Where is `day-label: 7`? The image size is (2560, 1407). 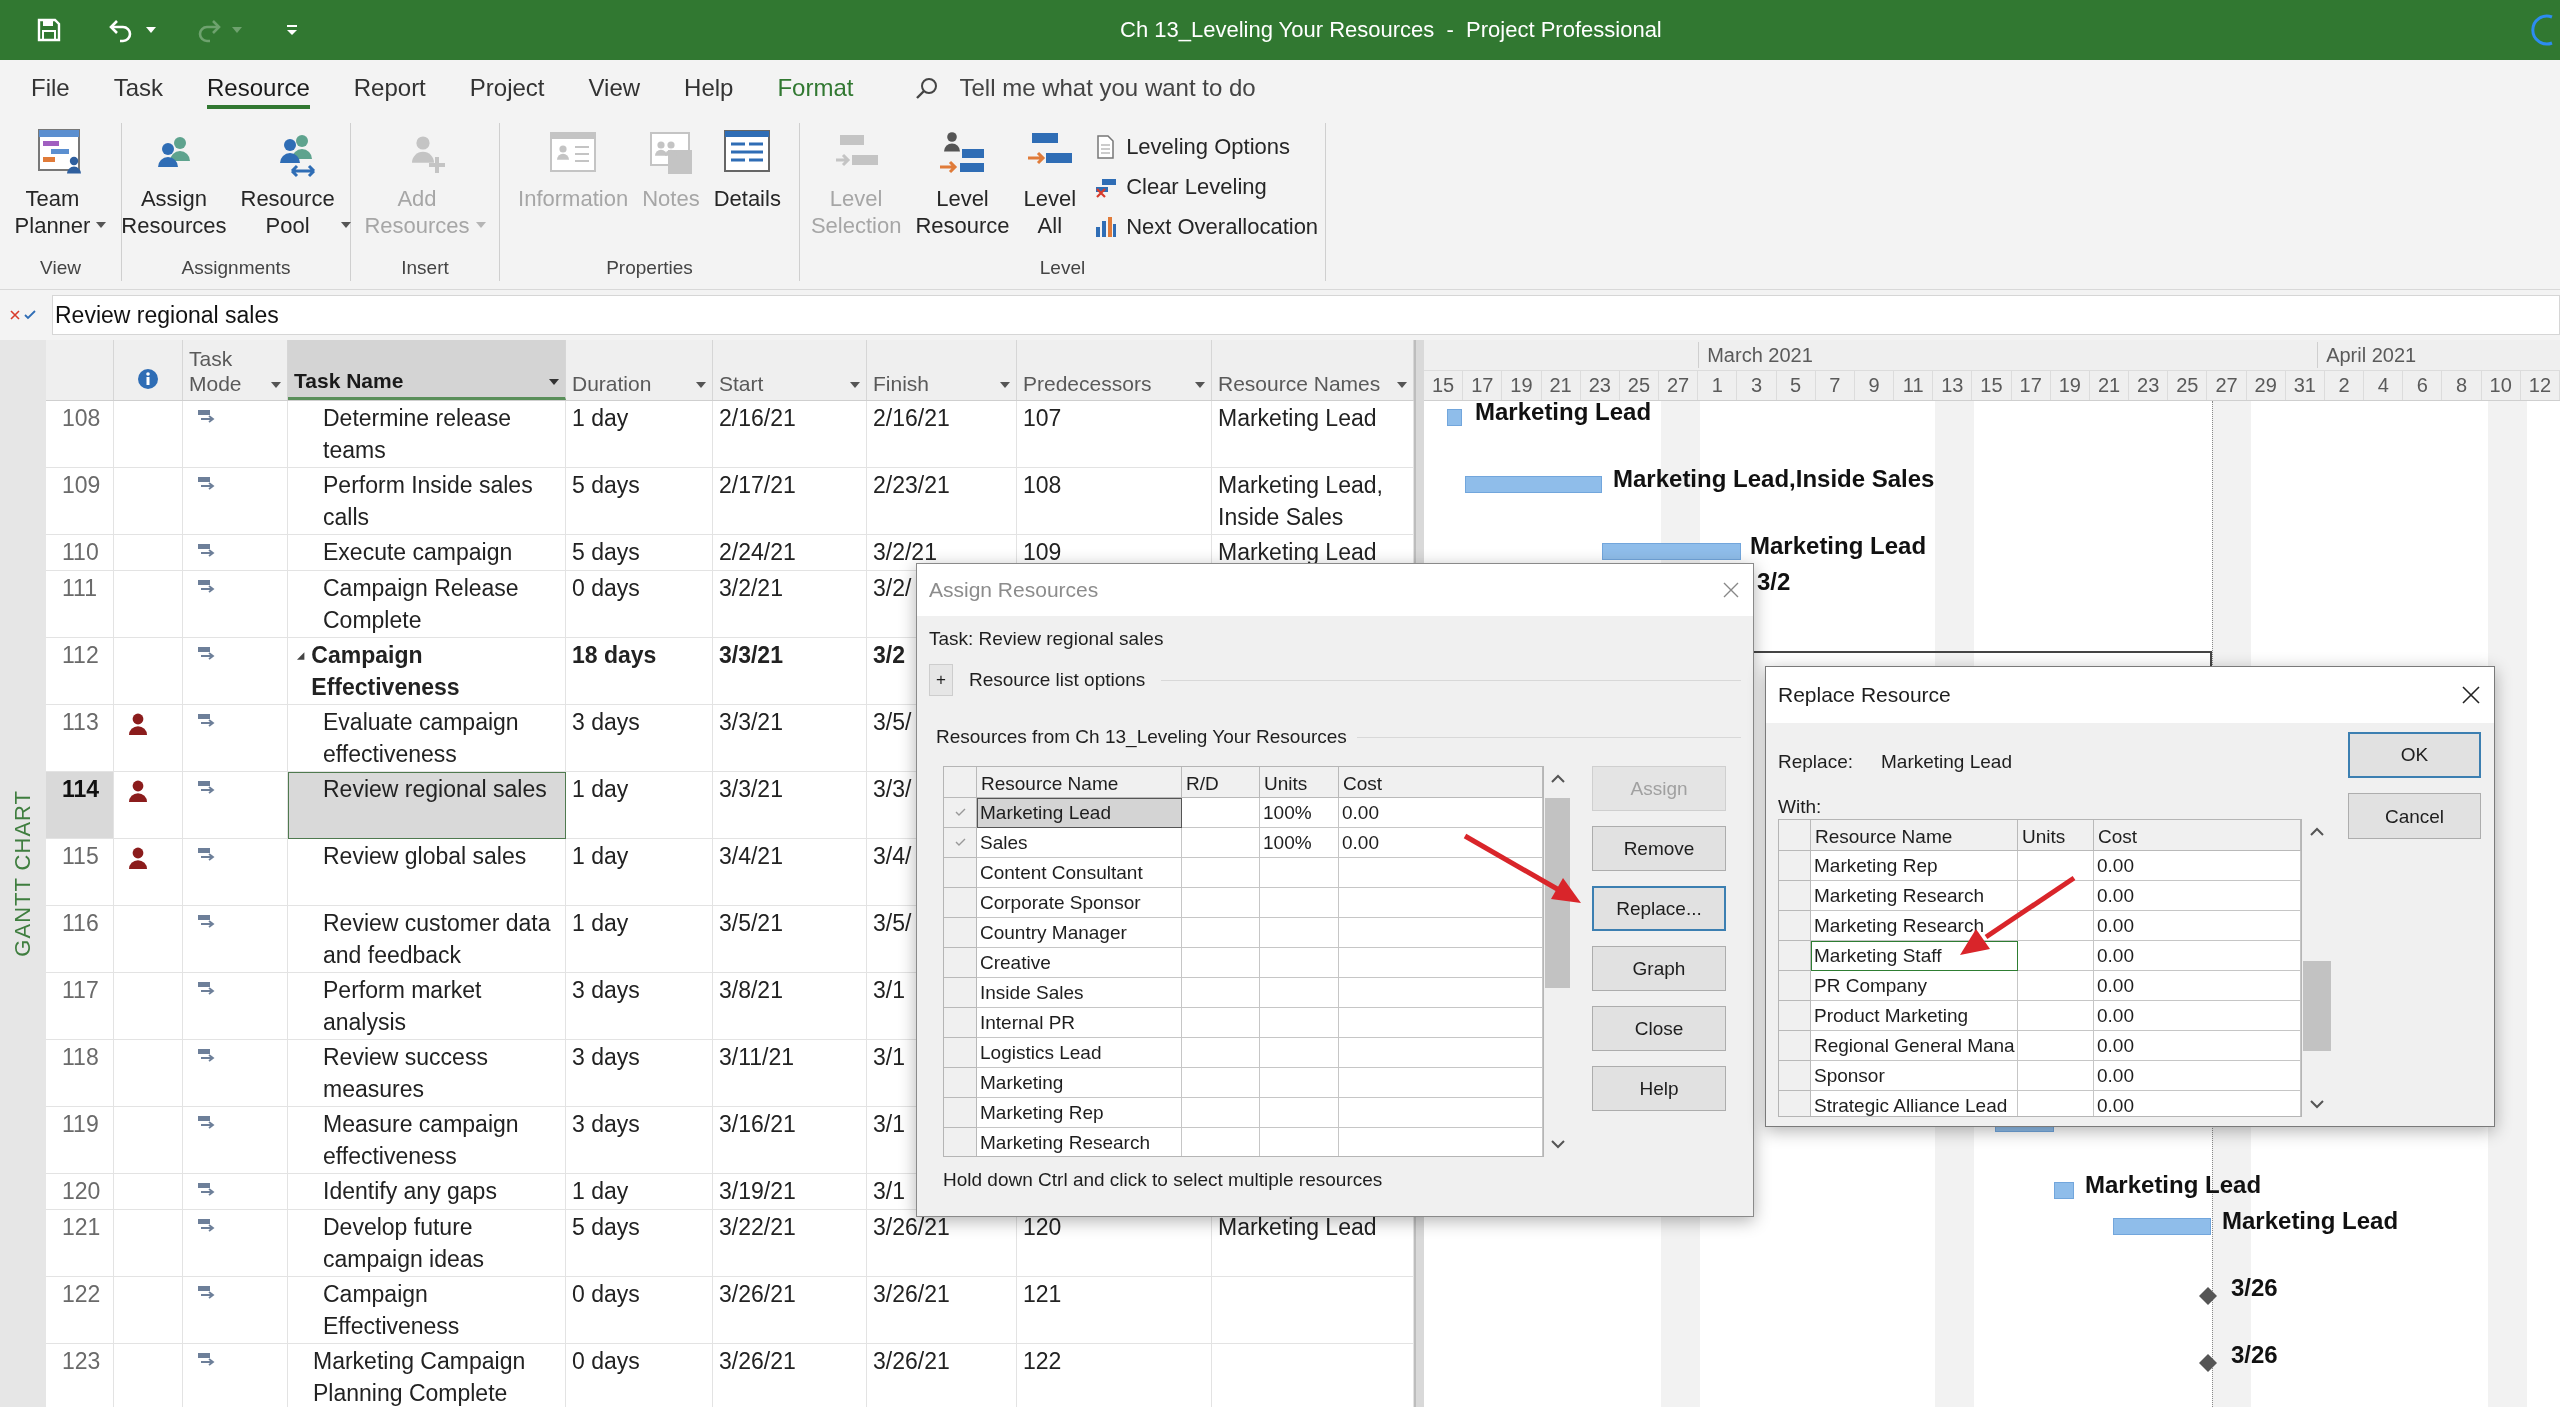 day-label: 7 is located at coordinates (1835, 385).